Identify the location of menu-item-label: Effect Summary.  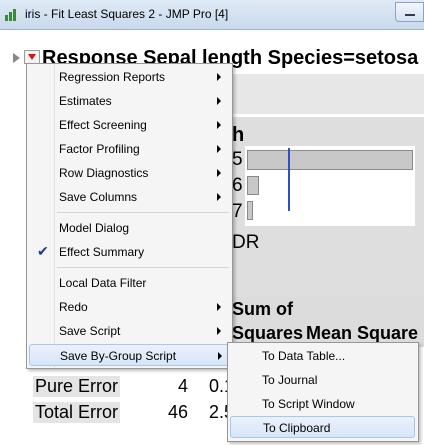
(102, 252).